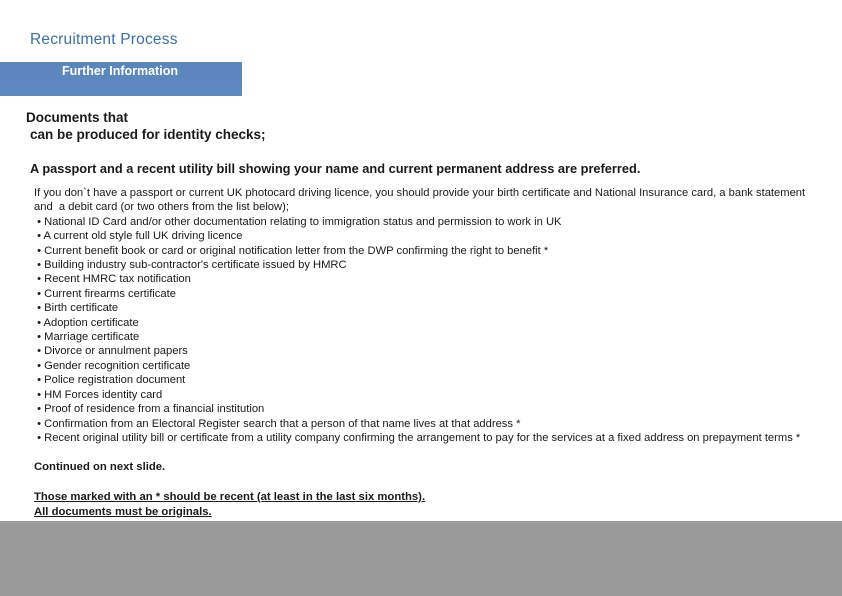 The width and height of the screenshot is (842, 596). What do you see at coordinates (76, 308) in the screenshot?
I see `list-item: • Birth certificate` at bounding box center [76, 308].